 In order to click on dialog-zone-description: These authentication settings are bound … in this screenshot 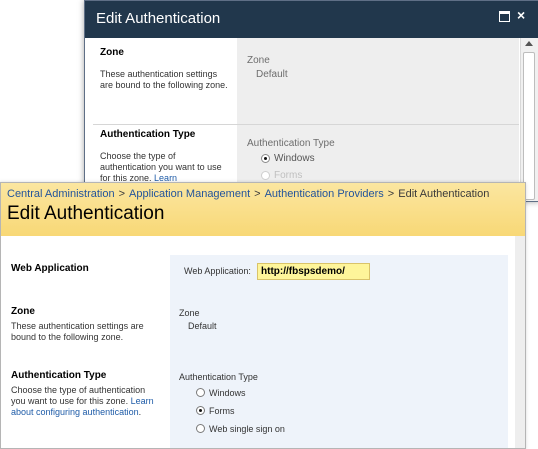, I will do `click(164, 79)`.